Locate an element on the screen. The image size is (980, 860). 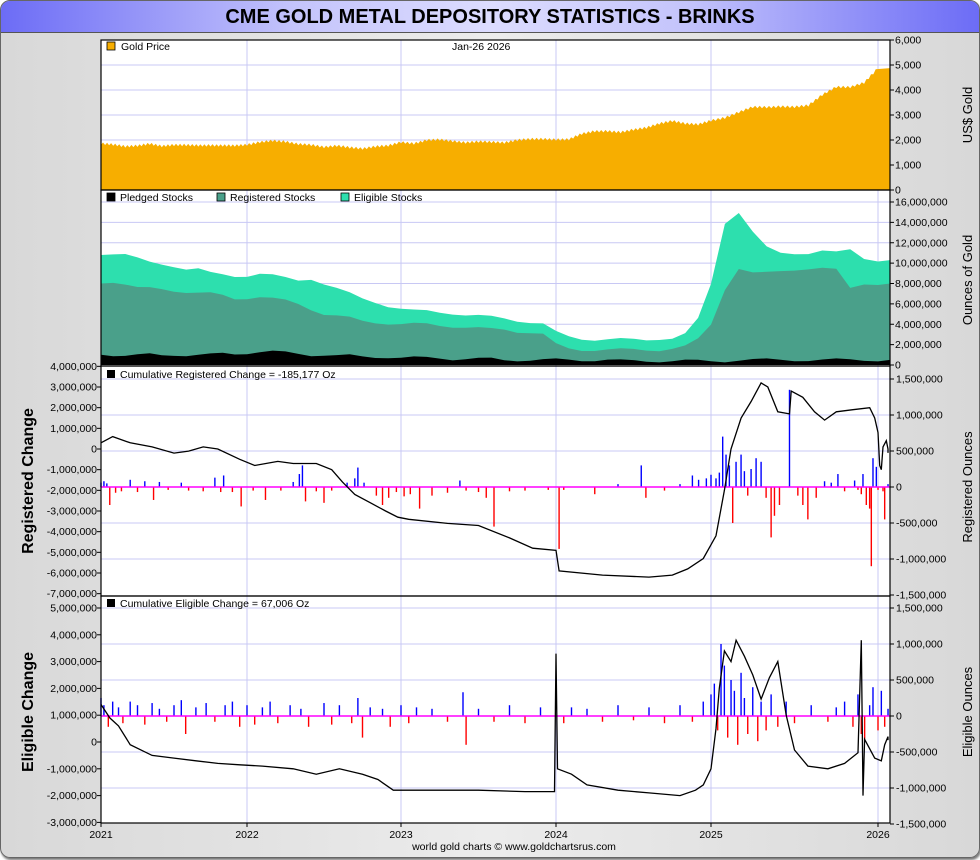
y-tick-label: 12,000,000 is located at coordinates (921, 243).